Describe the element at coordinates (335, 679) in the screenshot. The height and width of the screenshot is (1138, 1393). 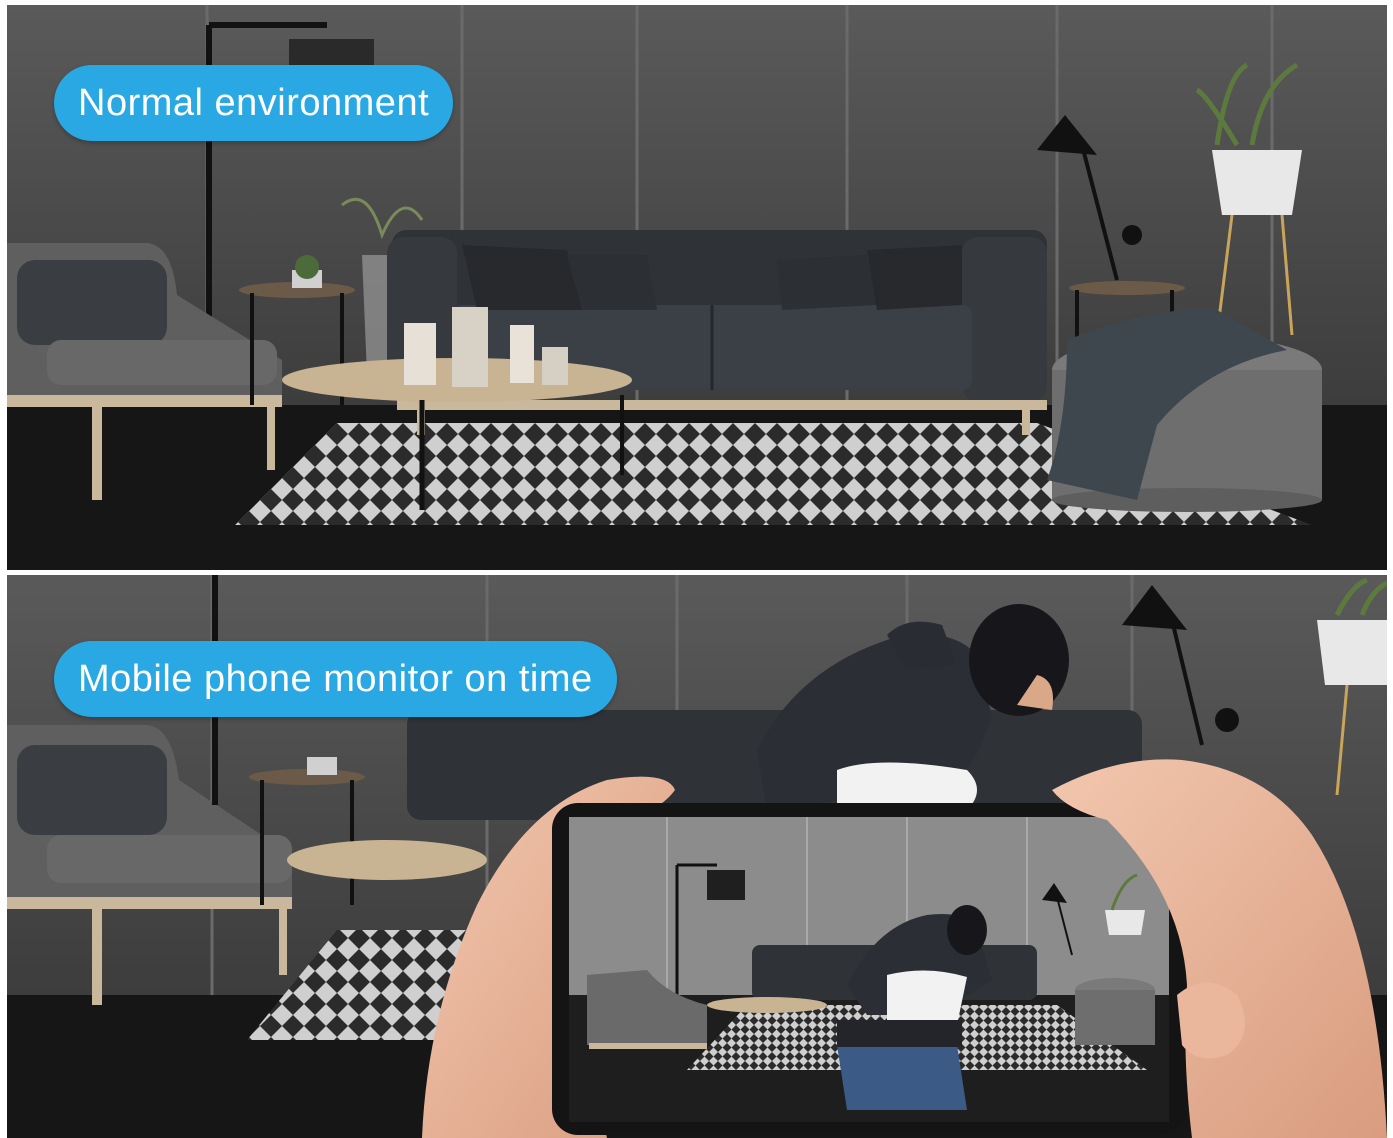
I see `caption-mobile-phone-monitor: Mobile phone monitor on time` at that location.